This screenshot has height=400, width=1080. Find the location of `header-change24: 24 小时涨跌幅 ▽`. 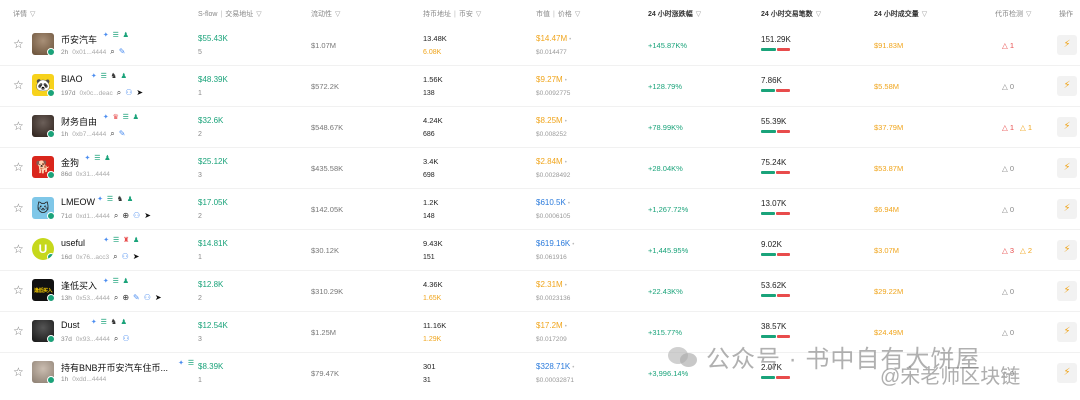

header-change24: 24 小时涨跌幅 ▽ is located at coordinates (674, 14).